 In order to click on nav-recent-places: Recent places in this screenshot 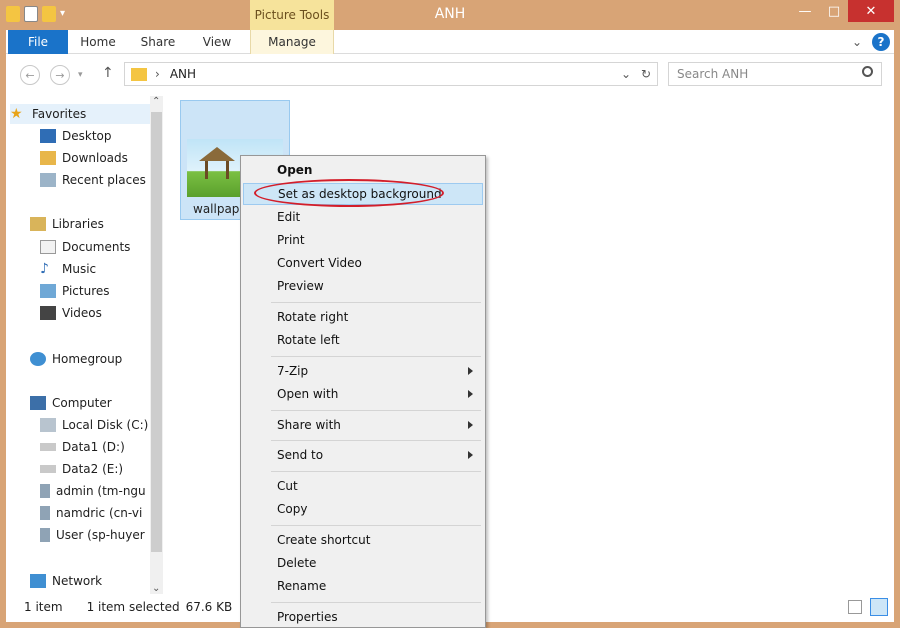, I will do `click(93, 180)`.